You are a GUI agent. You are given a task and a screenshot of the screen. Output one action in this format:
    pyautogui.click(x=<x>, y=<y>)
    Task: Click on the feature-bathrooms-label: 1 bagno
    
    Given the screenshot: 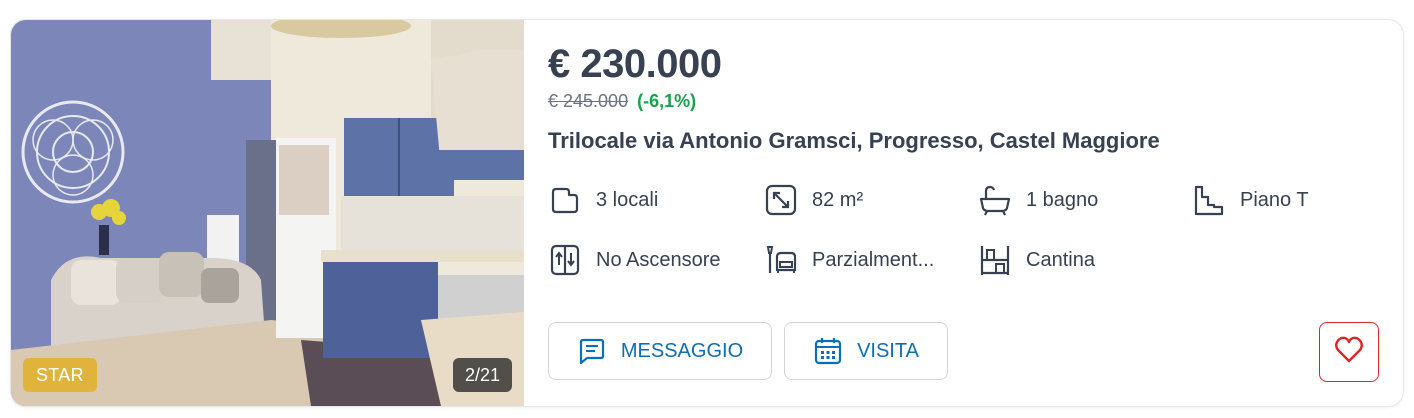 What is the action you would take?
    pyautogui.click(x=1062, y=199)
    